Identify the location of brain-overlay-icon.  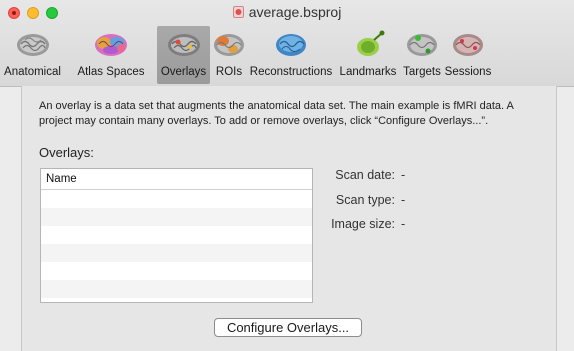
(184, 45).